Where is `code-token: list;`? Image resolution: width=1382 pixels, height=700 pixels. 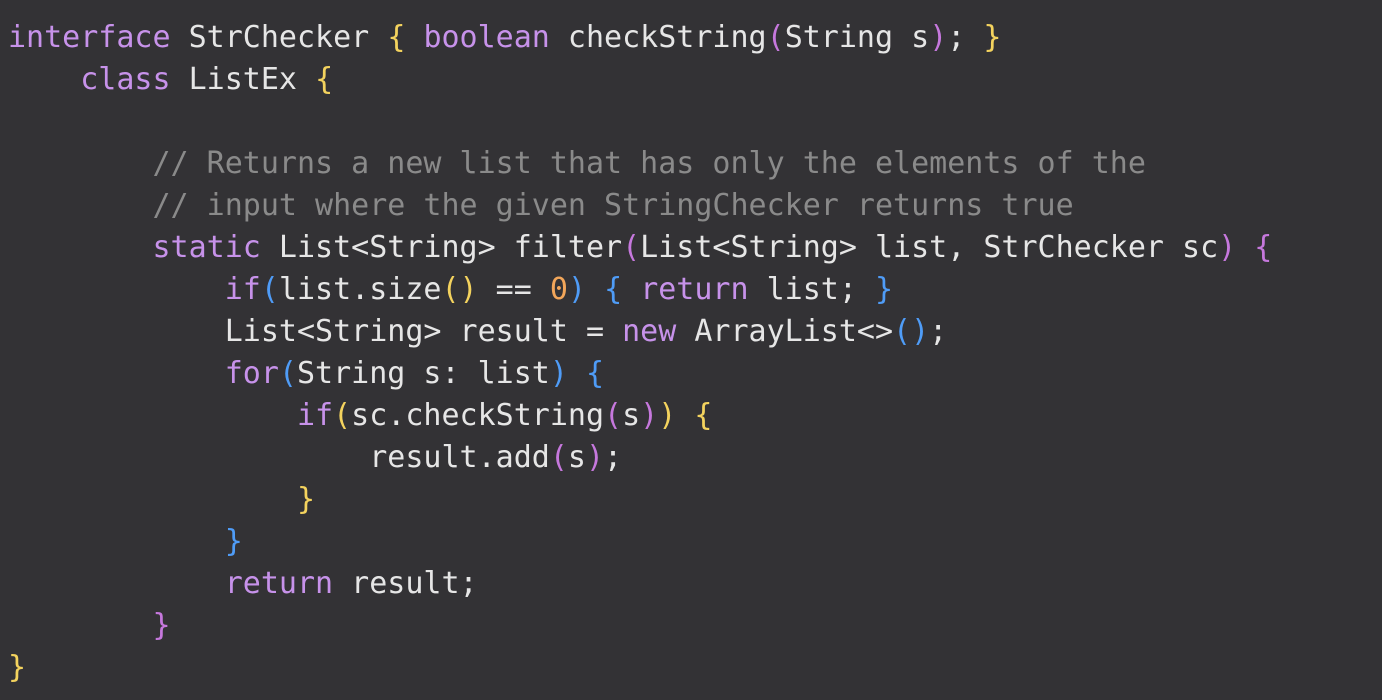
code-token: list; is located at coordinates (811, 289).